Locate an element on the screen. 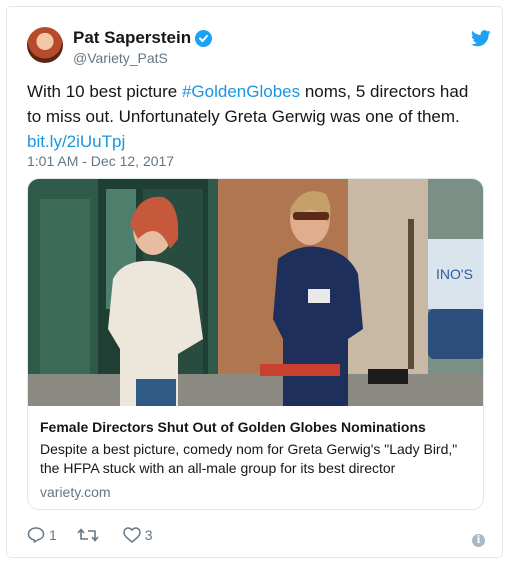  twitter-bird-icon is located at coordinates (481, 38).